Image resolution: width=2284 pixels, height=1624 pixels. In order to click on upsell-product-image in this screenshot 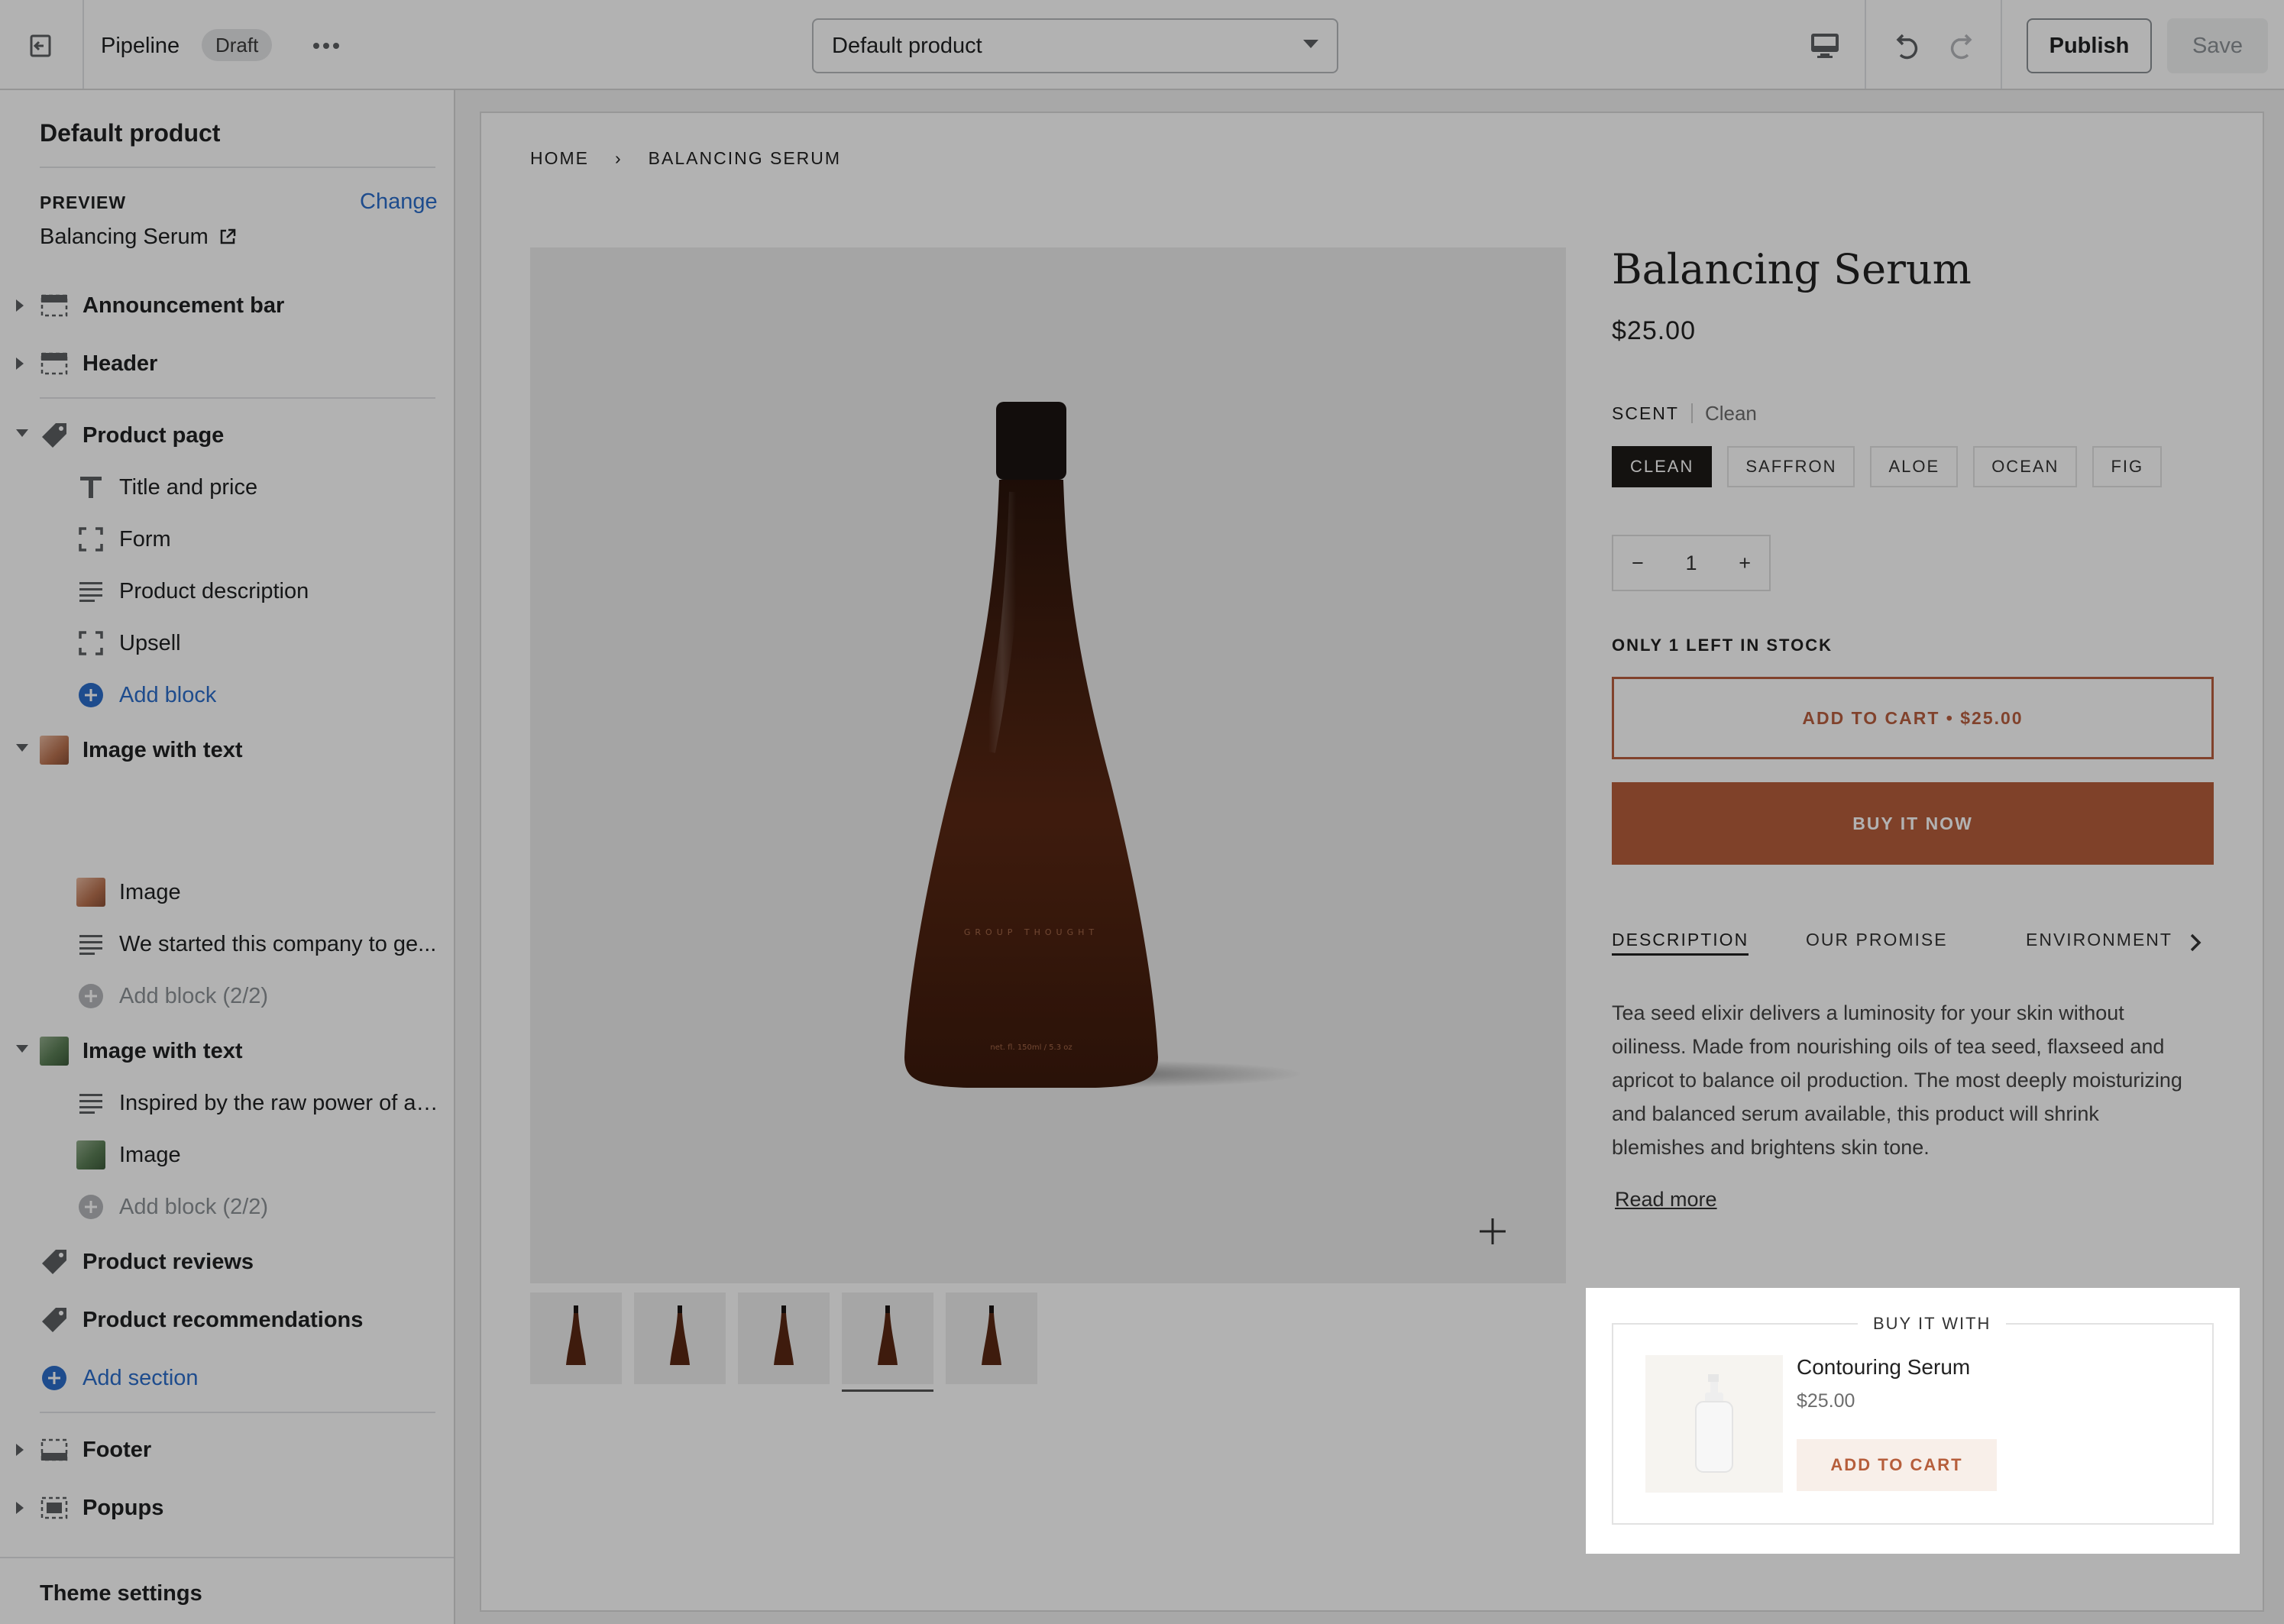, I will do `click(1714, 1424)`.